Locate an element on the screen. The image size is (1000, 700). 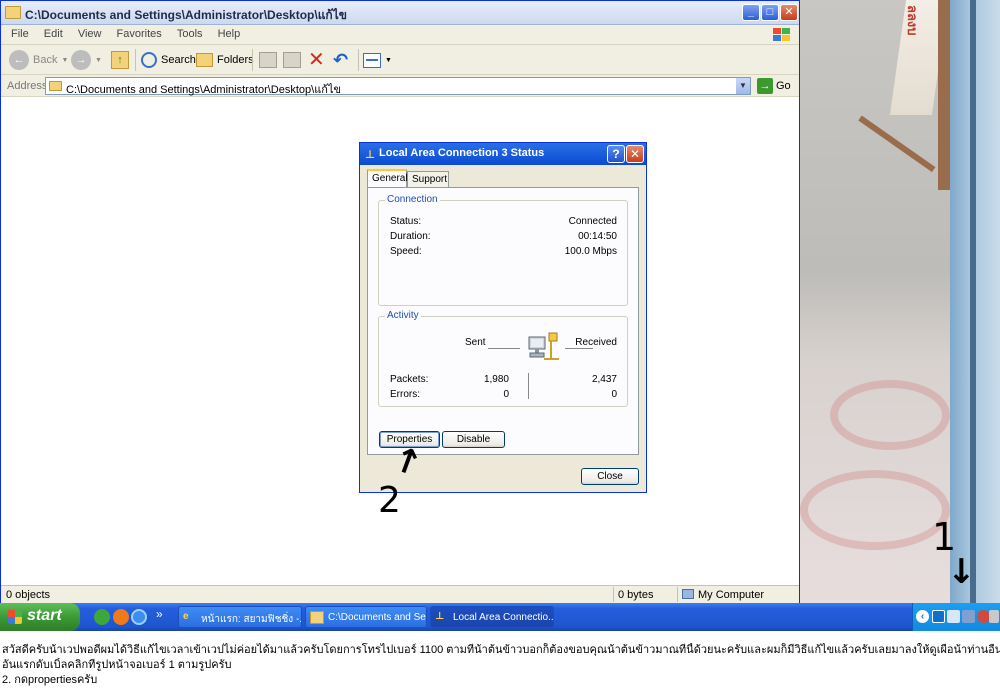
tray-clock-icon is located at coordinates (994, 616).